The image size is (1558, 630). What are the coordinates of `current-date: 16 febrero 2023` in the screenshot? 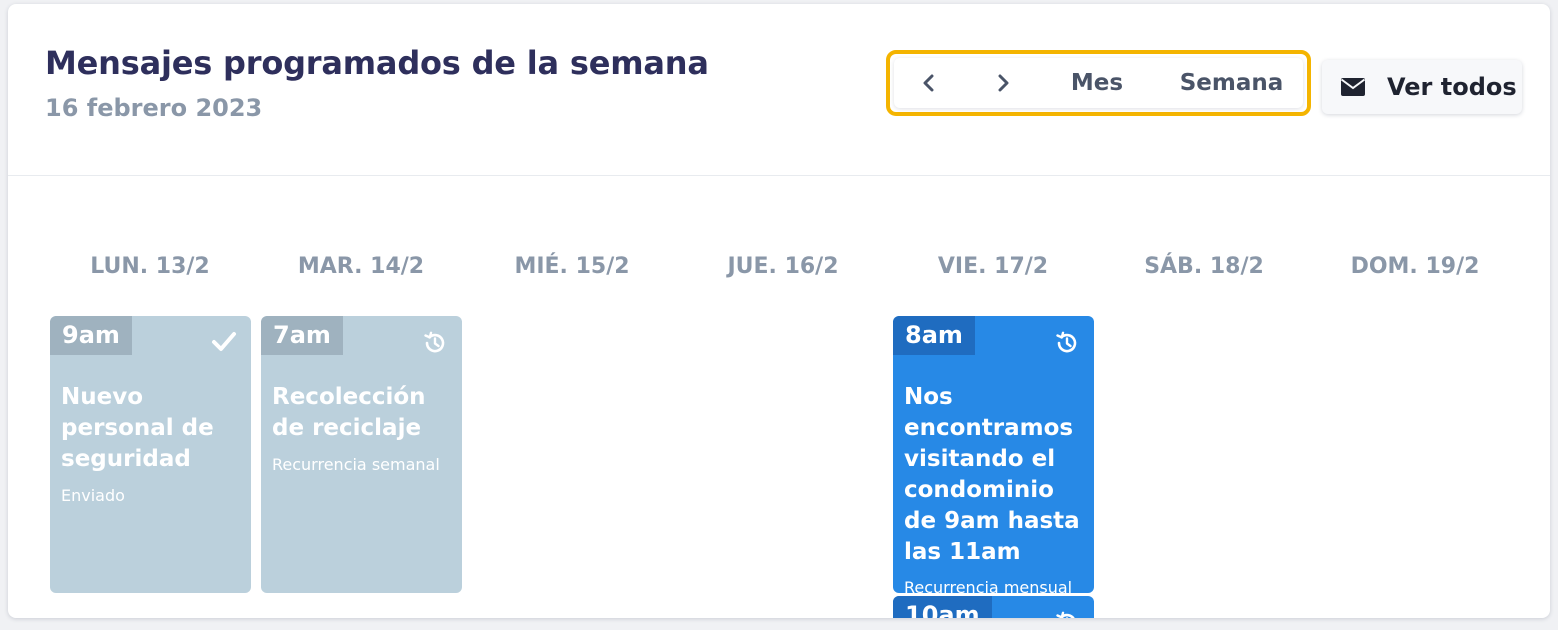 It's located at (154, 108).